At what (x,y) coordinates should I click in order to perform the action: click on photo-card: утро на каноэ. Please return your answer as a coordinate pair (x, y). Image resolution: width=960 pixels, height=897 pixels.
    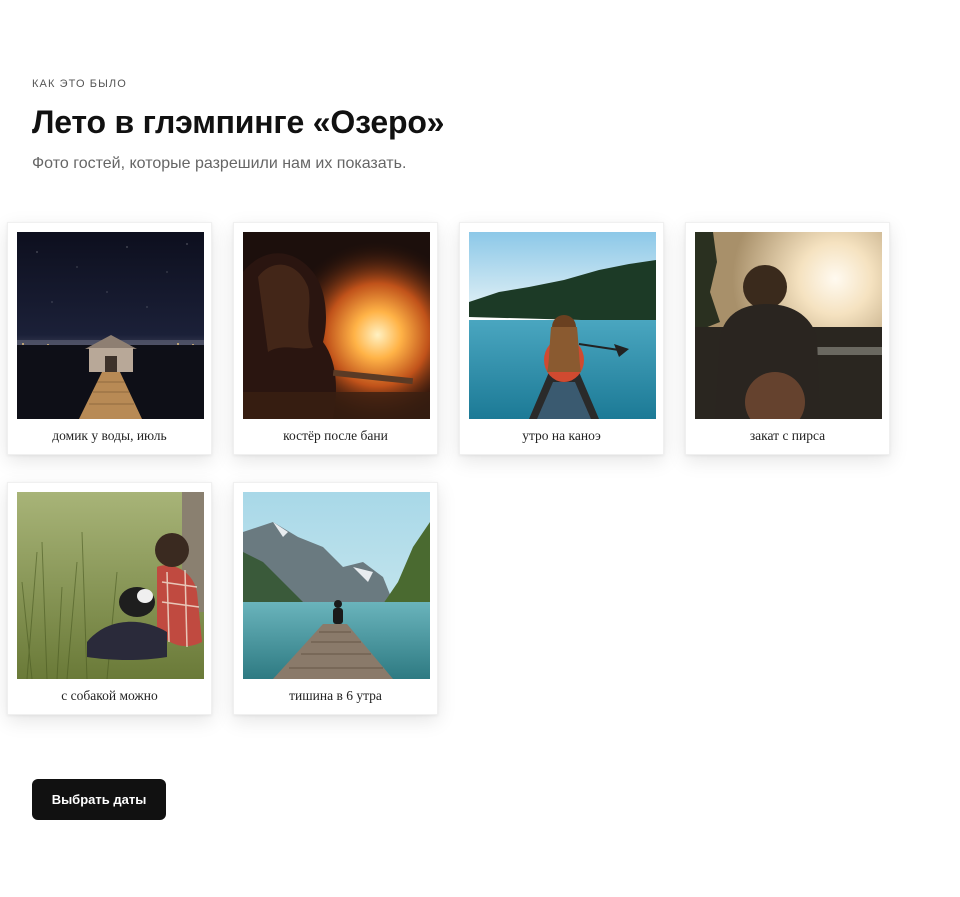
    Looking at the image, I should click on (561, 338).